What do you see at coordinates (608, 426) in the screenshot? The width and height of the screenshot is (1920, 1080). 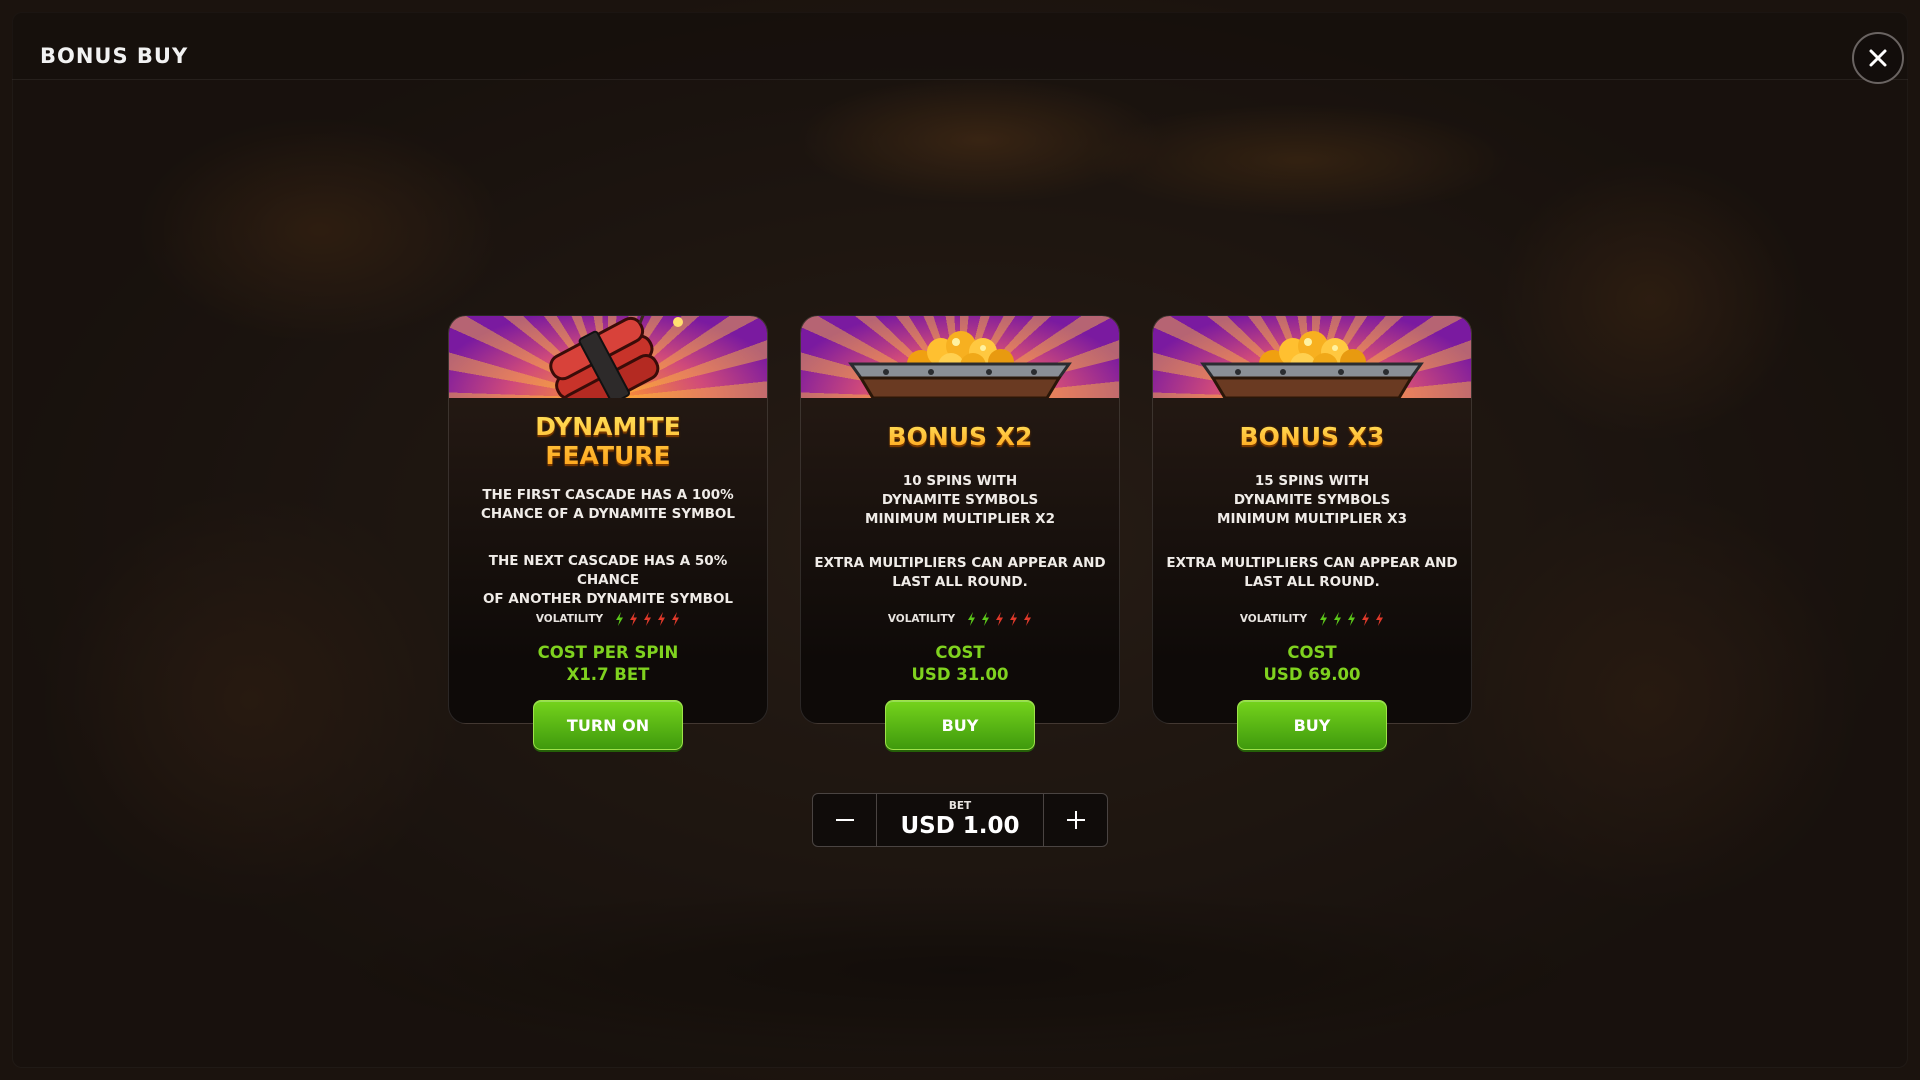 I see `card-title-line1: DYNAMITE` at bounding box center [608, 426].